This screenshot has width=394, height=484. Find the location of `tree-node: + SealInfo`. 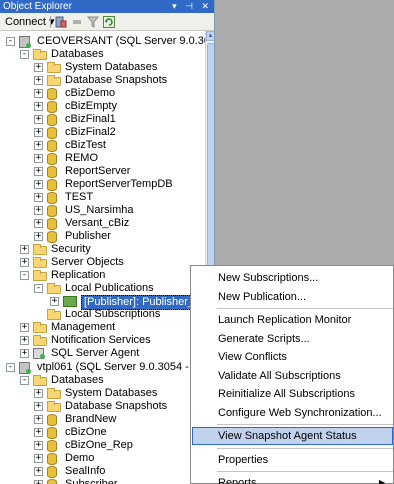

tree-node: + SealInfo is located at coordinates (102, 471).